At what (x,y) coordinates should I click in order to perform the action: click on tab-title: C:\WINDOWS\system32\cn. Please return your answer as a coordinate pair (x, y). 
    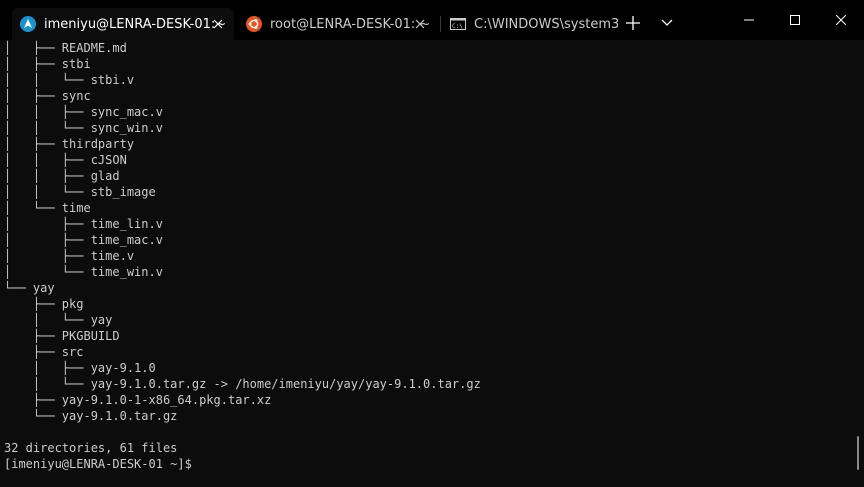
    Looking at the image, I should click on (546, 24).